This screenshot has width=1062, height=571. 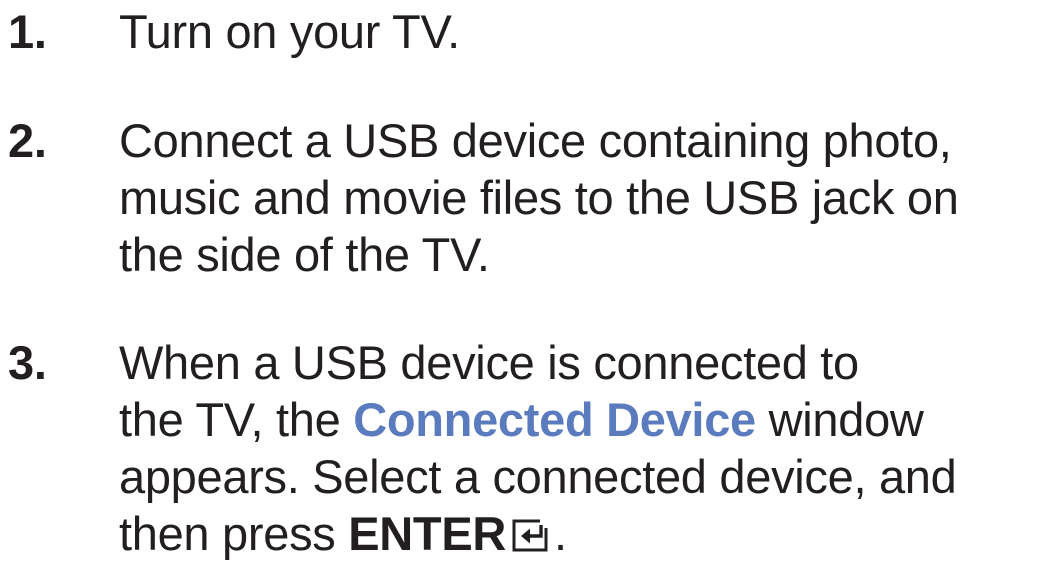 I want to click on step-3-line-3: appears. Select a connected device, and, so click(x=538, y=476).